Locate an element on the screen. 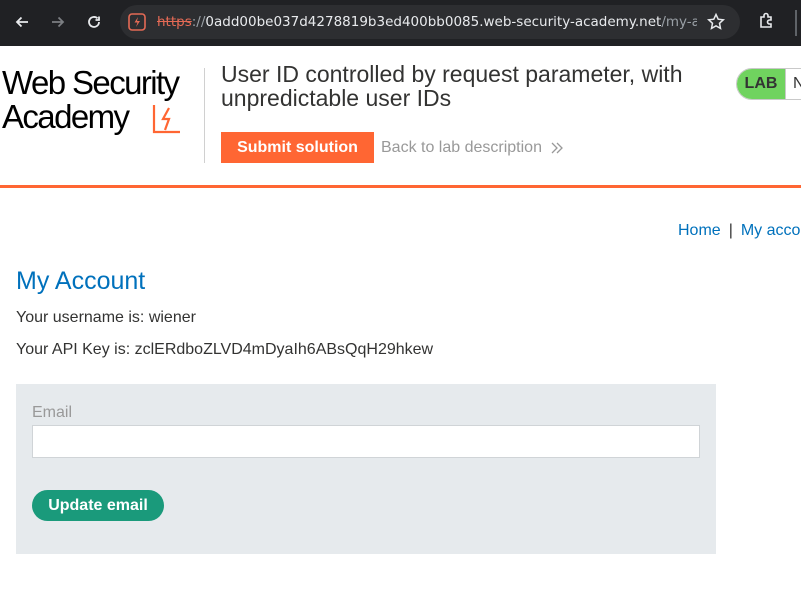 This screenshot has width=801, height=616. reload-icon is located at coordinates (94, 22).